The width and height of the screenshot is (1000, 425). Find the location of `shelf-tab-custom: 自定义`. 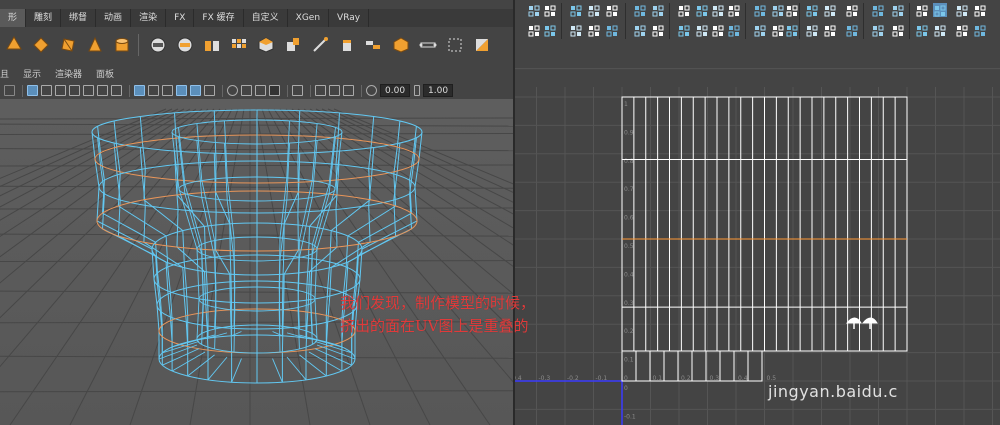

shelf-tab-custom: 自定义 is located at coordinates (266, 18).